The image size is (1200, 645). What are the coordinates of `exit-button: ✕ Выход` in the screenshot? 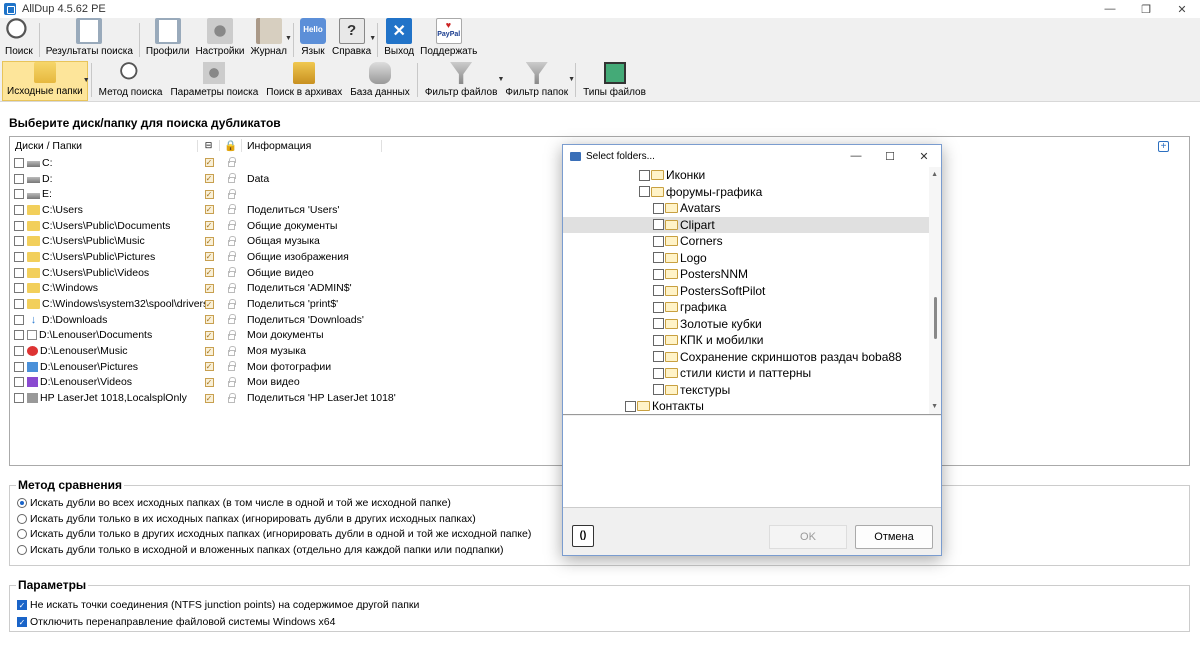 It's located at (399, 39).